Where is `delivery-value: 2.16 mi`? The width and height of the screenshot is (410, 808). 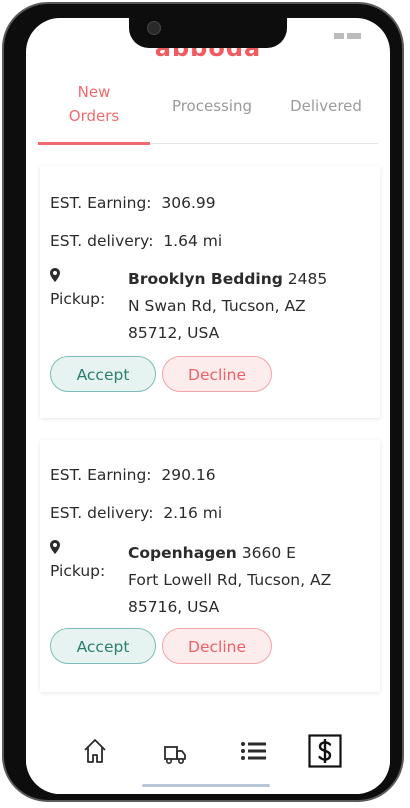
delivery-value: 2.16 mi is located at coordinates (193, 513).